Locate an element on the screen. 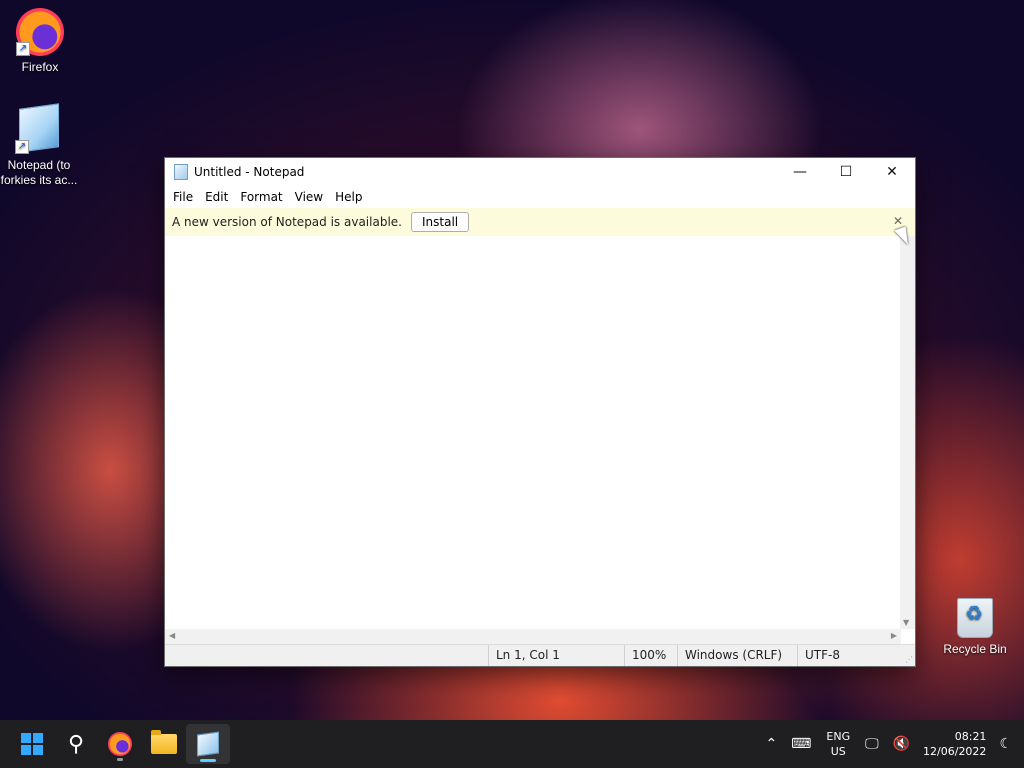  taskbar: ⚲ ⌃ ⌨ ENG US 🖵 🔇 08:21 12/06/2022 ☾ is located at coordinates (512, 744).